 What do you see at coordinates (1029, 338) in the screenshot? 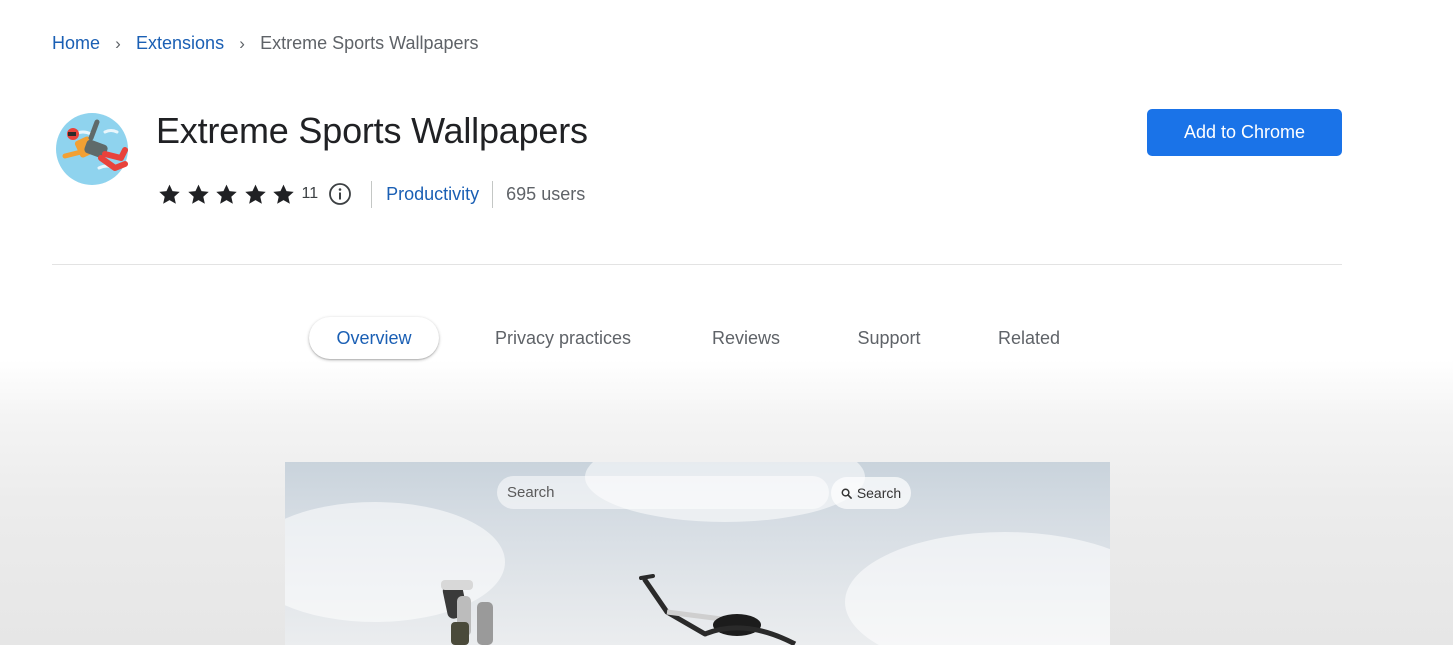
I see `tab-related: Related` at bounding box center [1029, 338].